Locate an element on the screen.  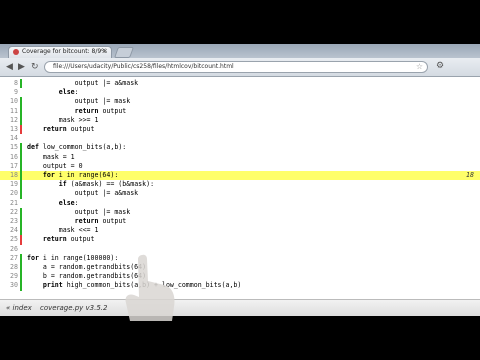
code-line-18: 18 for i in range(64): 18 is located at coordinates (240, 176).